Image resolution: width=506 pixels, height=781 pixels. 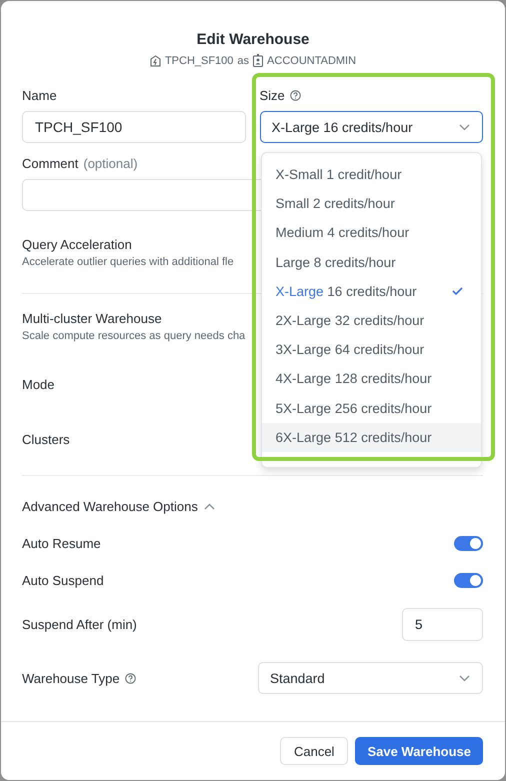 What do you see at coordinates (46, 439) in the screenshot?
I see `field-label: Clusters` at bounding box center [46, 439].